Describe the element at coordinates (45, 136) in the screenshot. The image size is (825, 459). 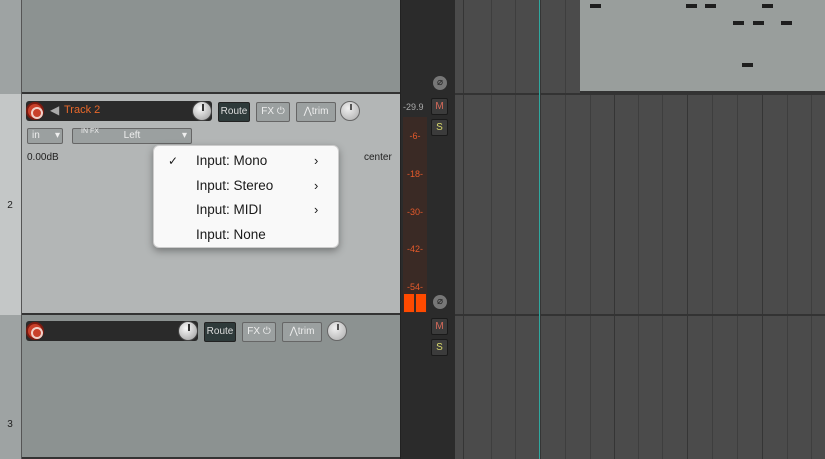
I see `input-monitor-button: in ▾` at that location.